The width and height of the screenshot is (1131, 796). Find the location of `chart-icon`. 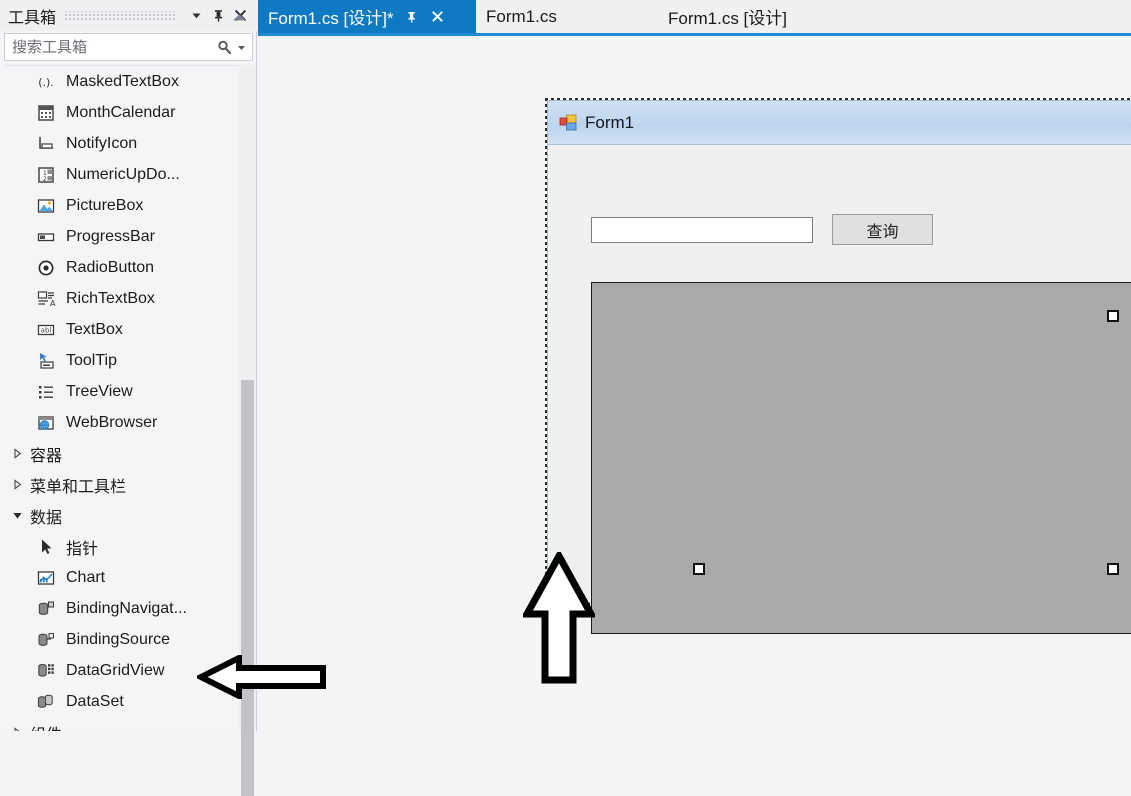

chart-icon is located at coordinates (46, 578).